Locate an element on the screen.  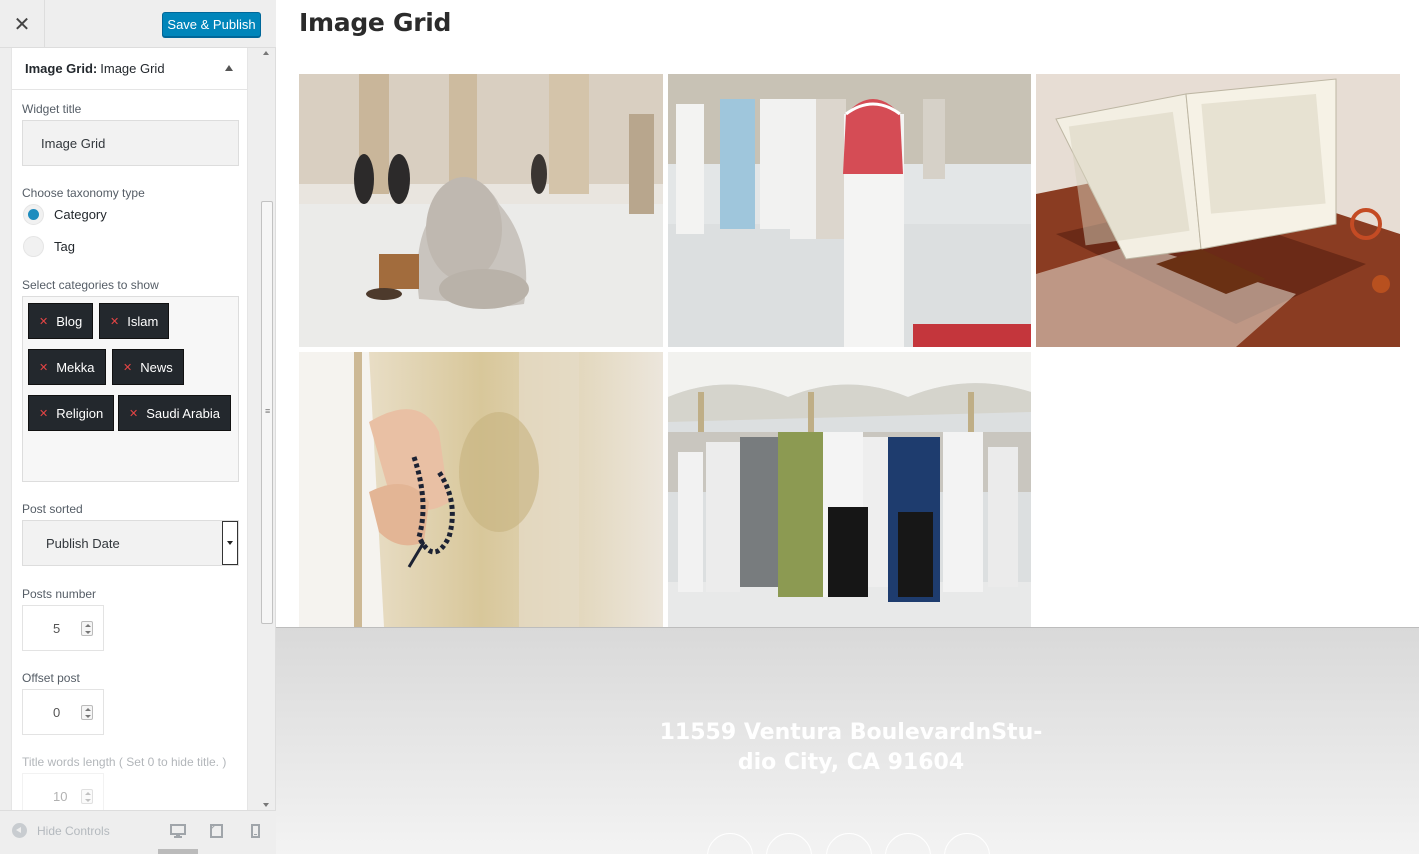
hide-controls-label: Hide Controls is located at coordinates (73, 830).